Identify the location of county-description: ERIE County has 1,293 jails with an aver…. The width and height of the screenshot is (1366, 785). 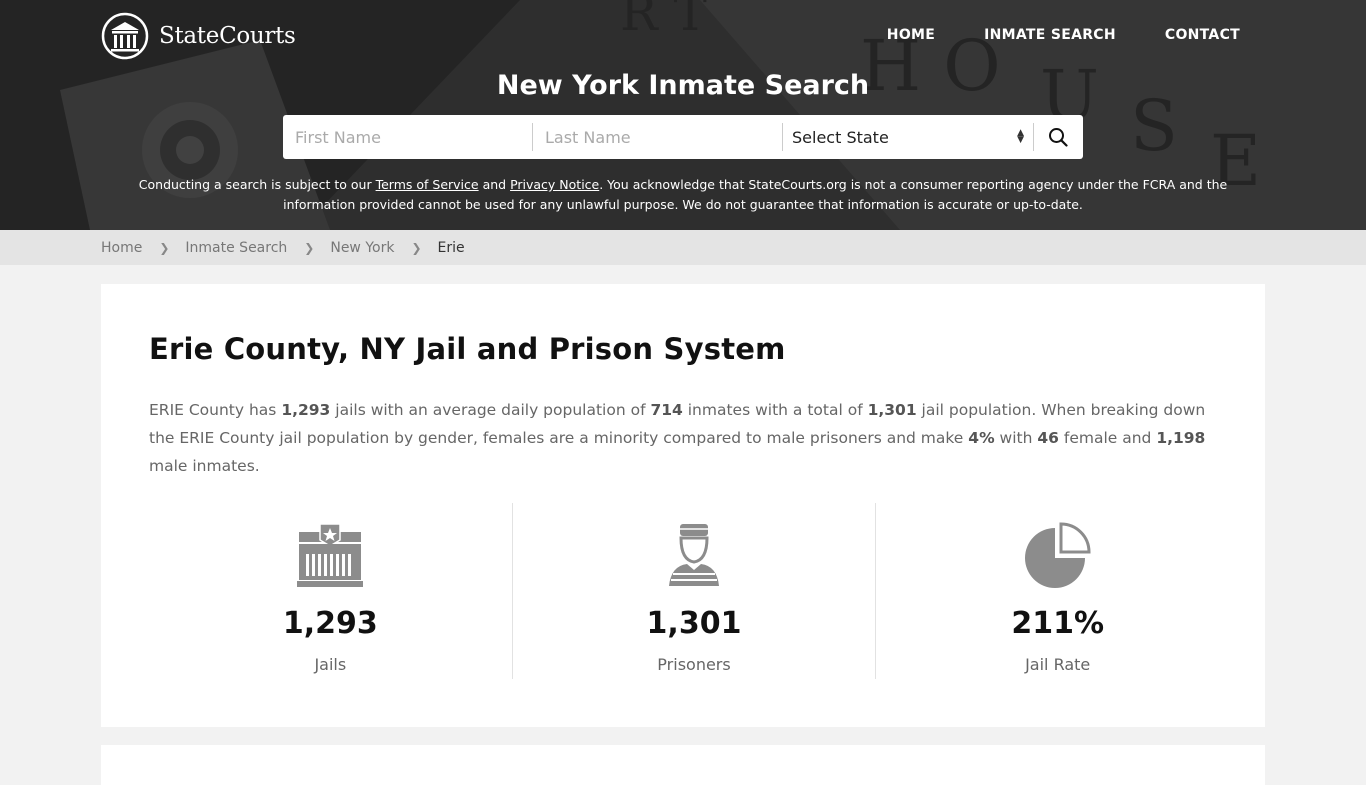
(684, 438).